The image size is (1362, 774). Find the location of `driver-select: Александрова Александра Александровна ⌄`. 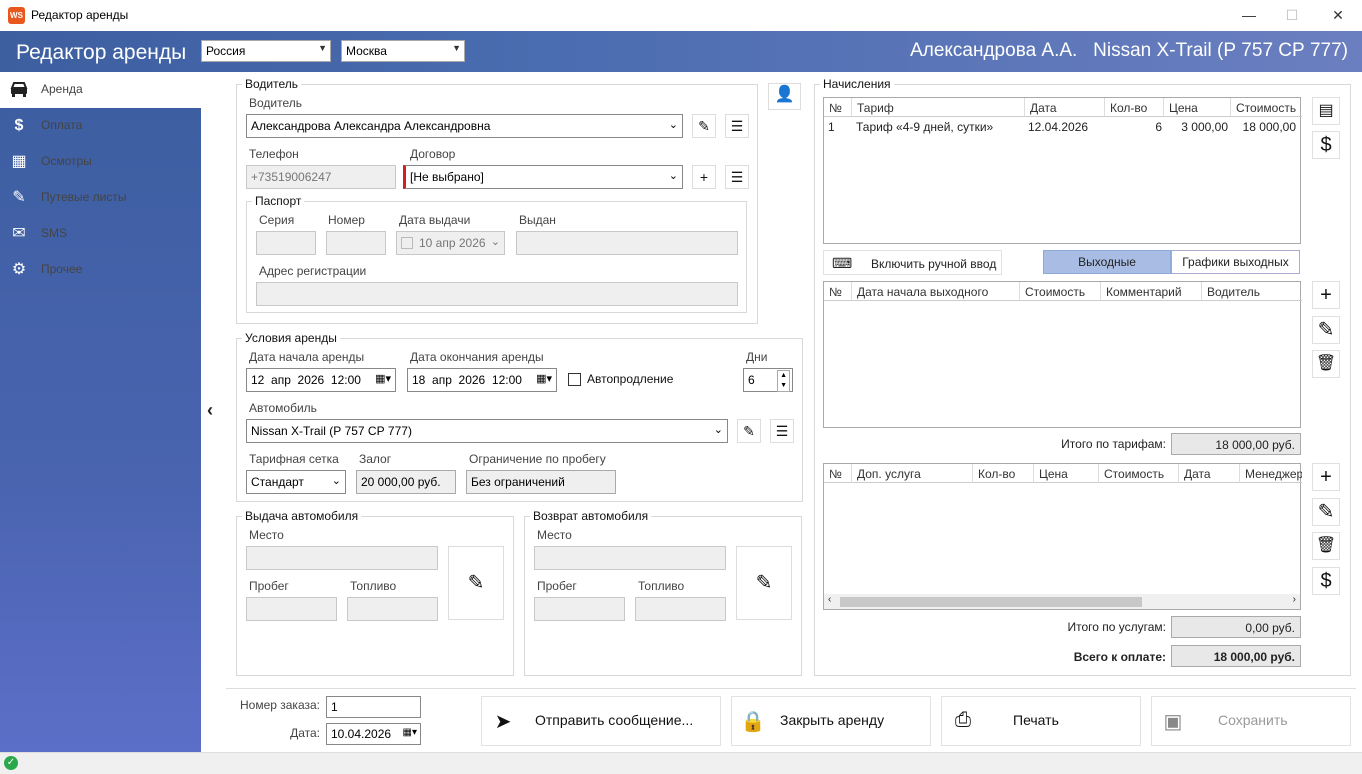

driver-select: Александрова Александра Александровна ⌄ is located at coordinates (464, 126).